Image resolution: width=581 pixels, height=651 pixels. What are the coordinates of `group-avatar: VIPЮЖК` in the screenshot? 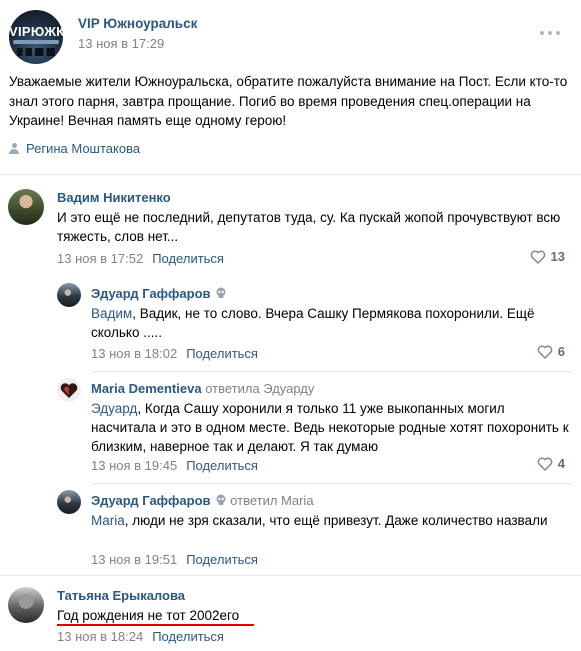 It's located at (36, 37).